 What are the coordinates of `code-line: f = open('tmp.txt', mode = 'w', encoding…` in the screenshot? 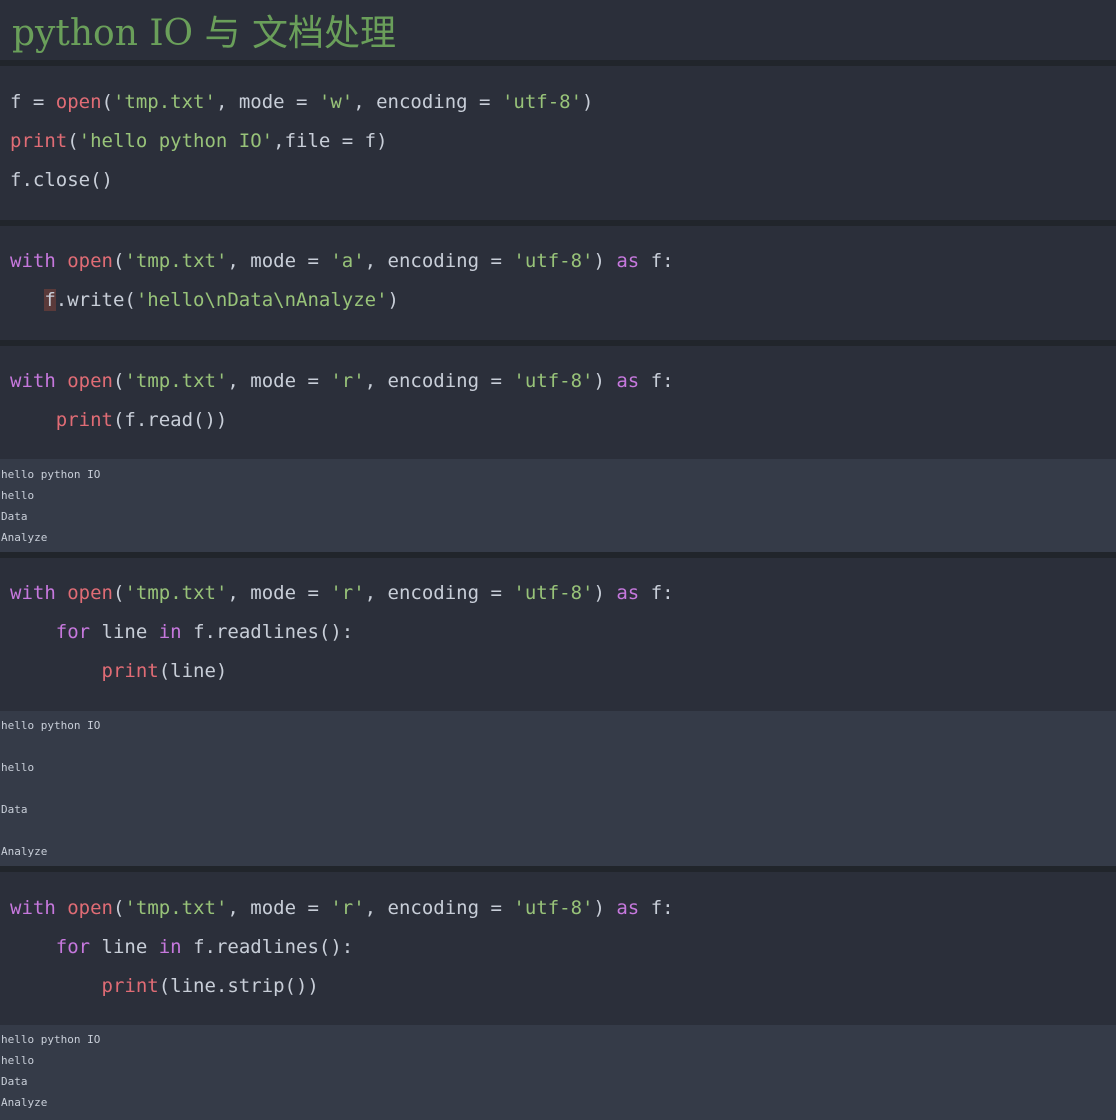 It's located at (301, 102).